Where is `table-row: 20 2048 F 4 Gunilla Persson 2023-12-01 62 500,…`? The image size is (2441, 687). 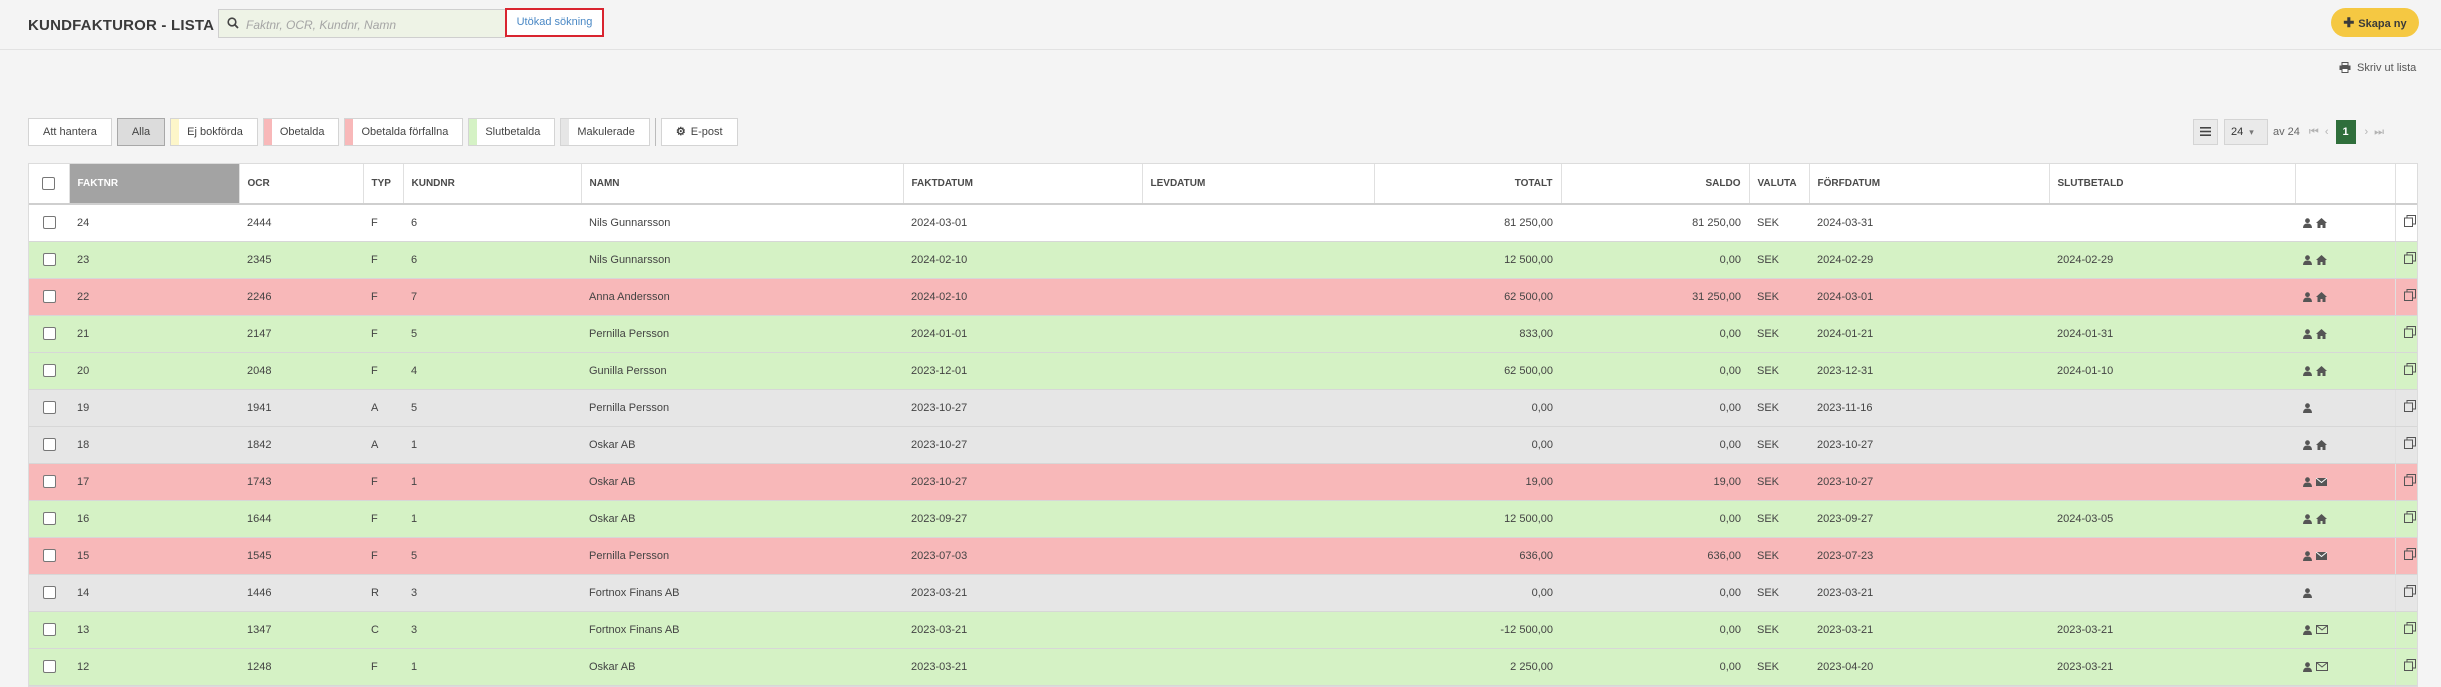 table-row: 20 2048 F 4 Gunilla Persson 2023-12-01 62 500,… is located at coordinates (1223, 371).